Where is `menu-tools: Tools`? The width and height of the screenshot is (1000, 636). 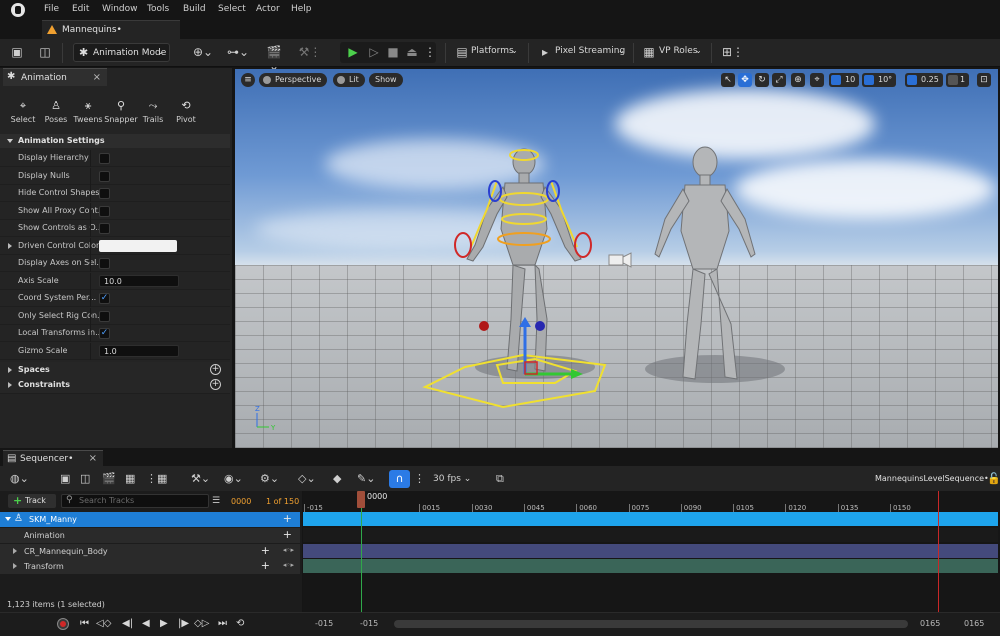
menu-tools: Tools is located at coordinates (158, 9).